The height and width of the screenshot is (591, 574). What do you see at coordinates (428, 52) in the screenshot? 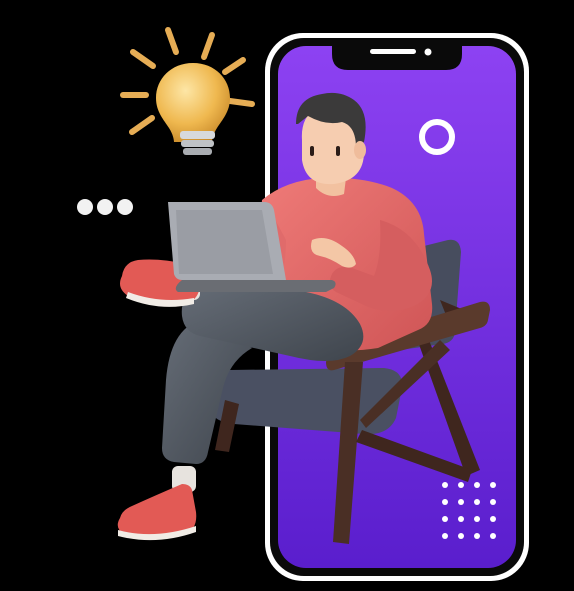
I see `camera-dot` at bounding box center [428, 52].